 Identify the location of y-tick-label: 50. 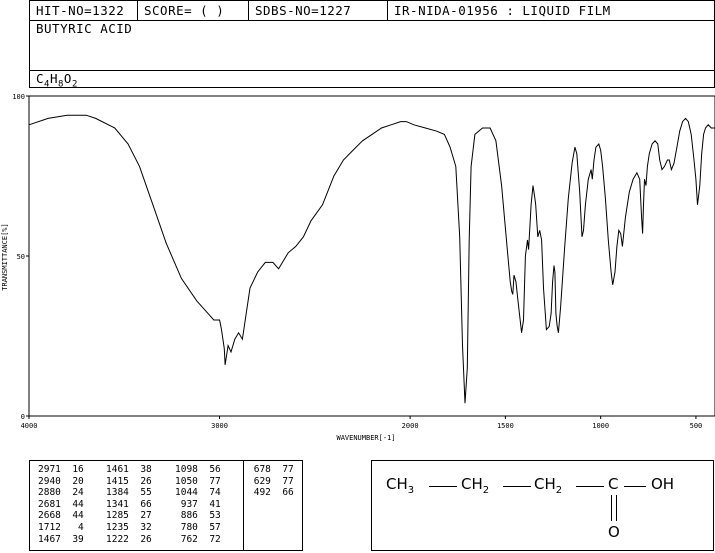
(21, 257).